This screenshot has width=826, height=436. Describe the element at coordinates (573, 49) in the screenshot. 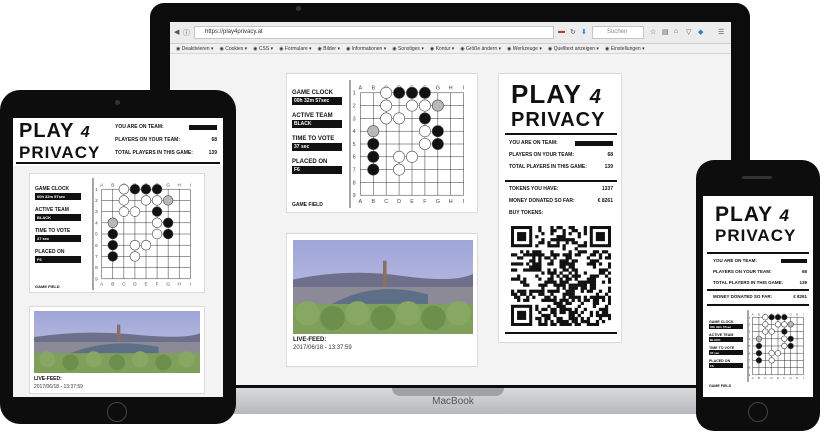

I see `bookmark-item: ◉ Quelltext anzeigen ▾` at that location.